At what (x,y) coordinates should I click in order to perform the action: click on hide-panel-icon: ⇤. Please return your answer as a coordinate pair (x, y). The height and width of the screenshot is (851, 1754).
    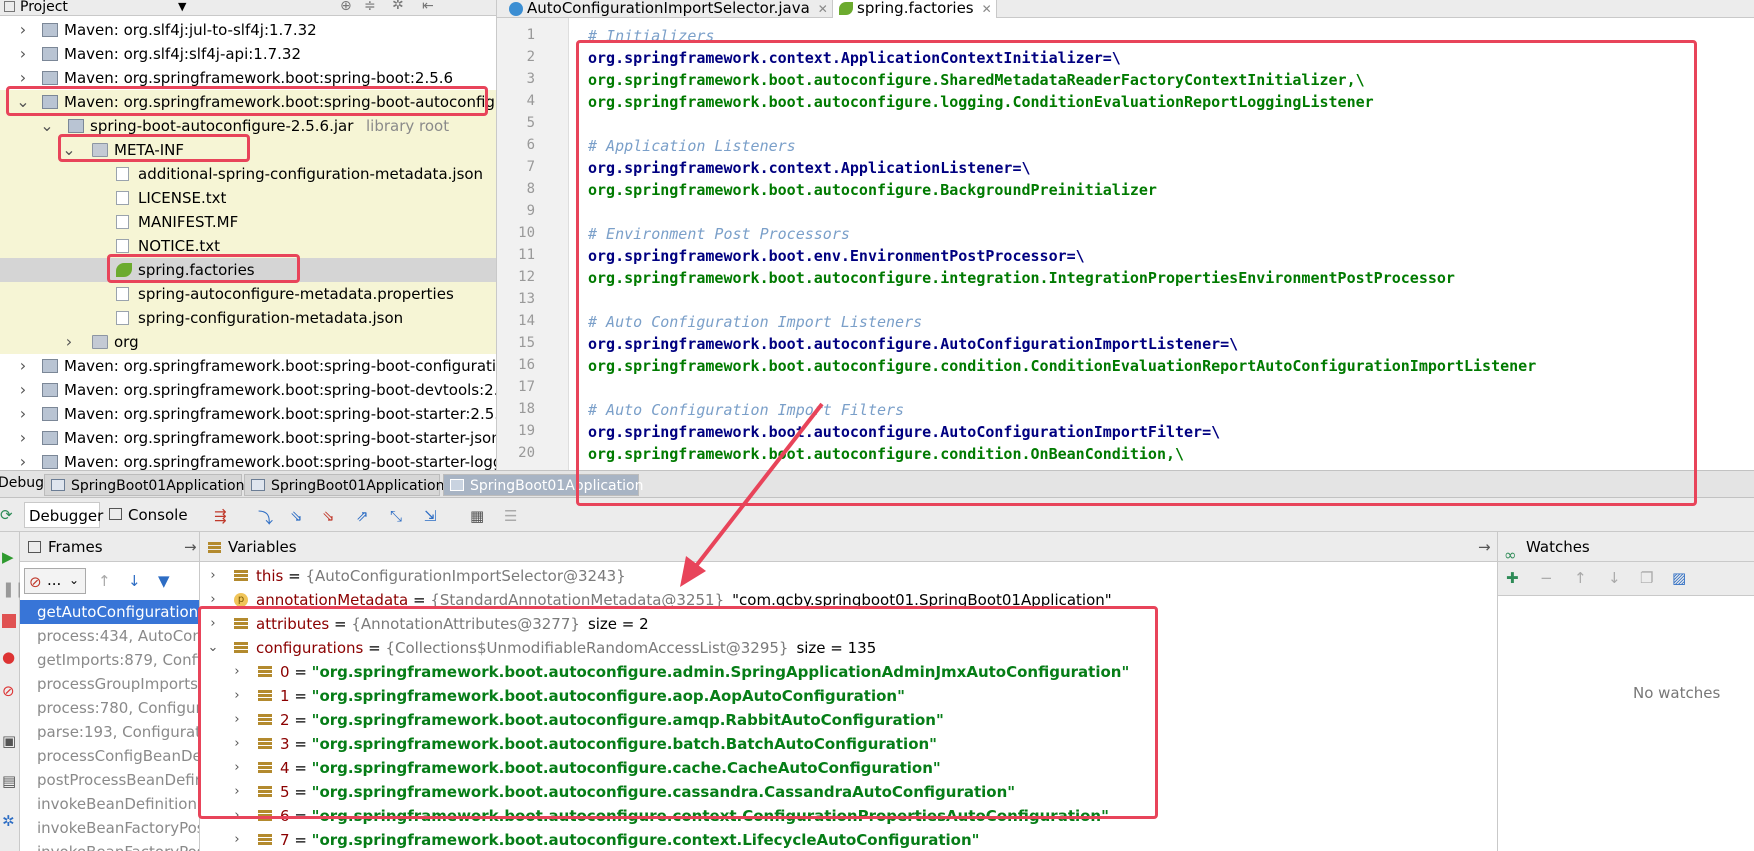
    Looking at the image, I should click on (428, 6).